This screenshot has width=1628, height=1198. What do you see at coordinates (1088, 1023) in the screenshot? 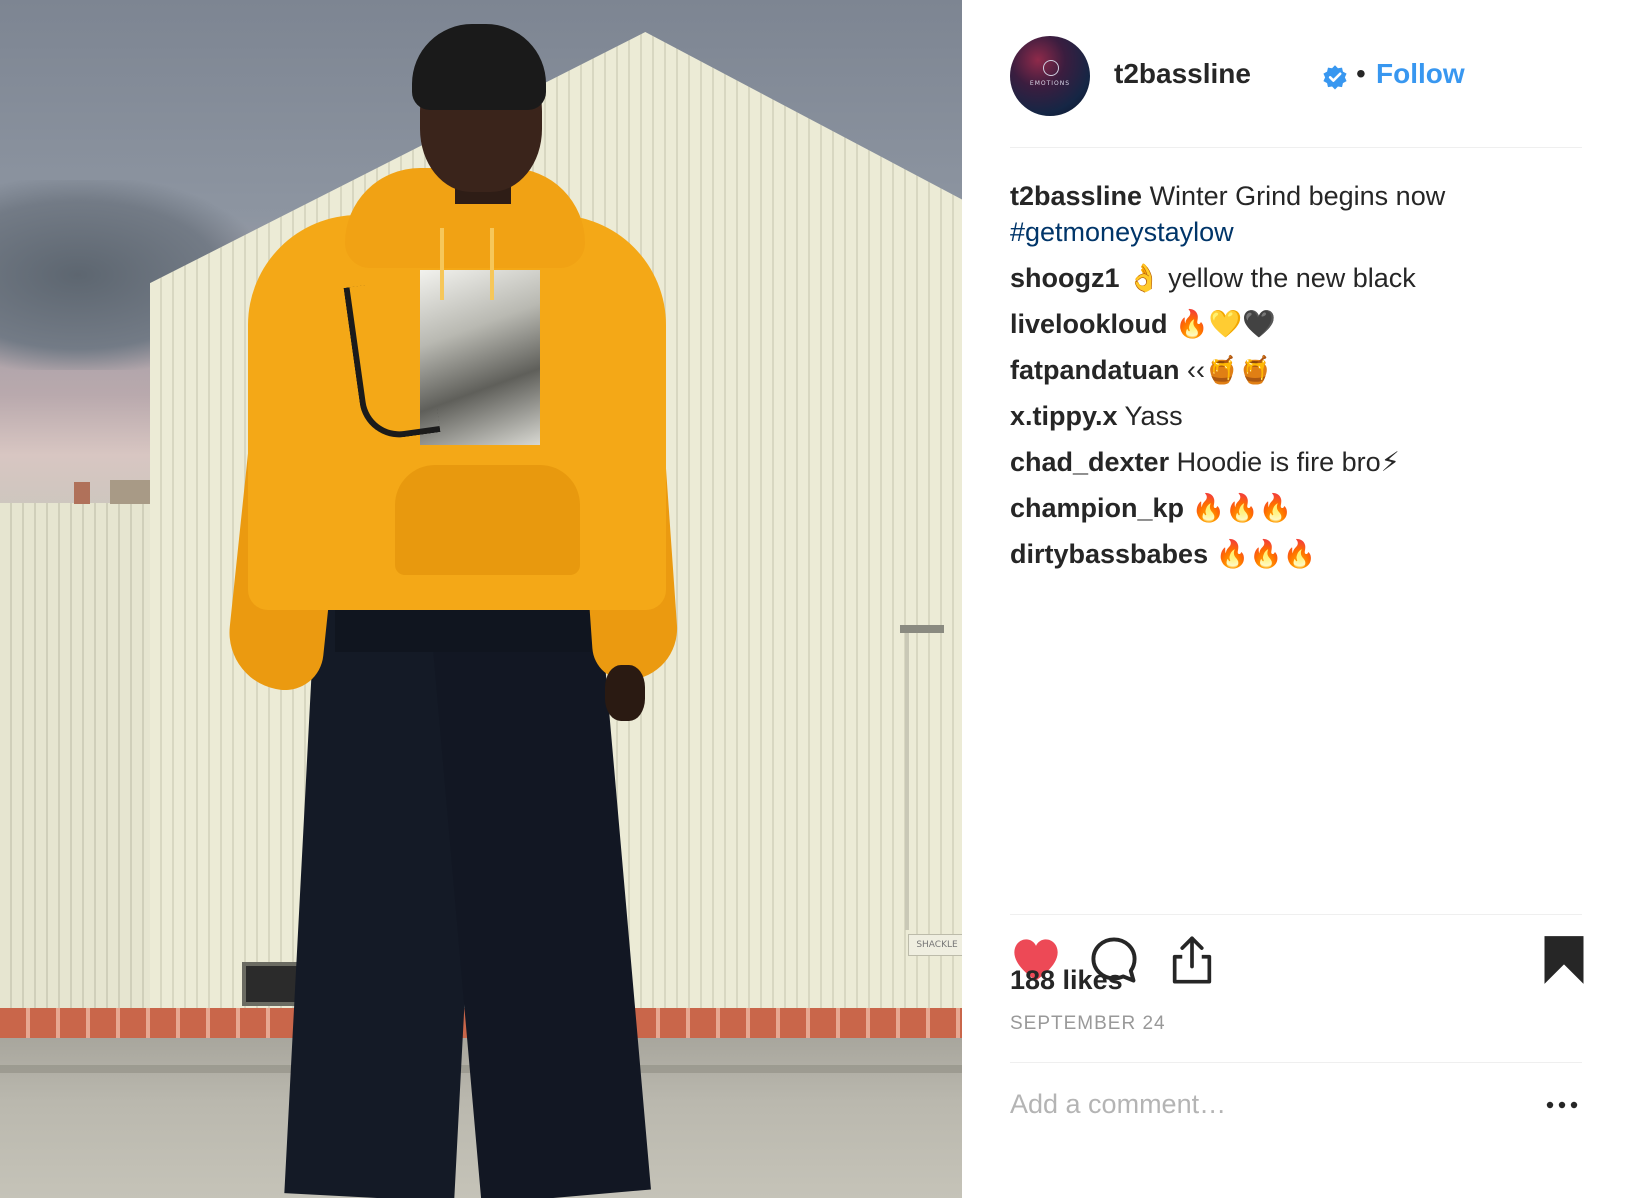
I see `post-date: SEPTEMBER 24` at bounding box center [1088, 1023].